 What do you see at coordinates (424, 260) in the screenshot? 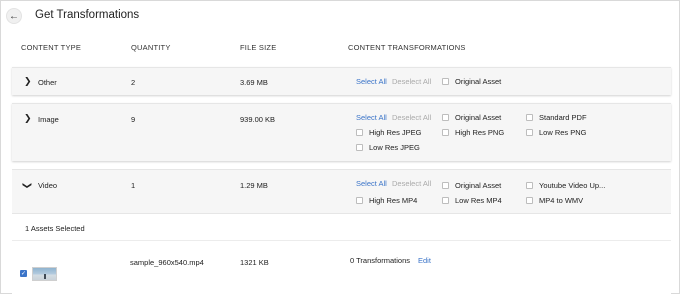
I see `edit-link: Edit` at bounding box center [424, 260].